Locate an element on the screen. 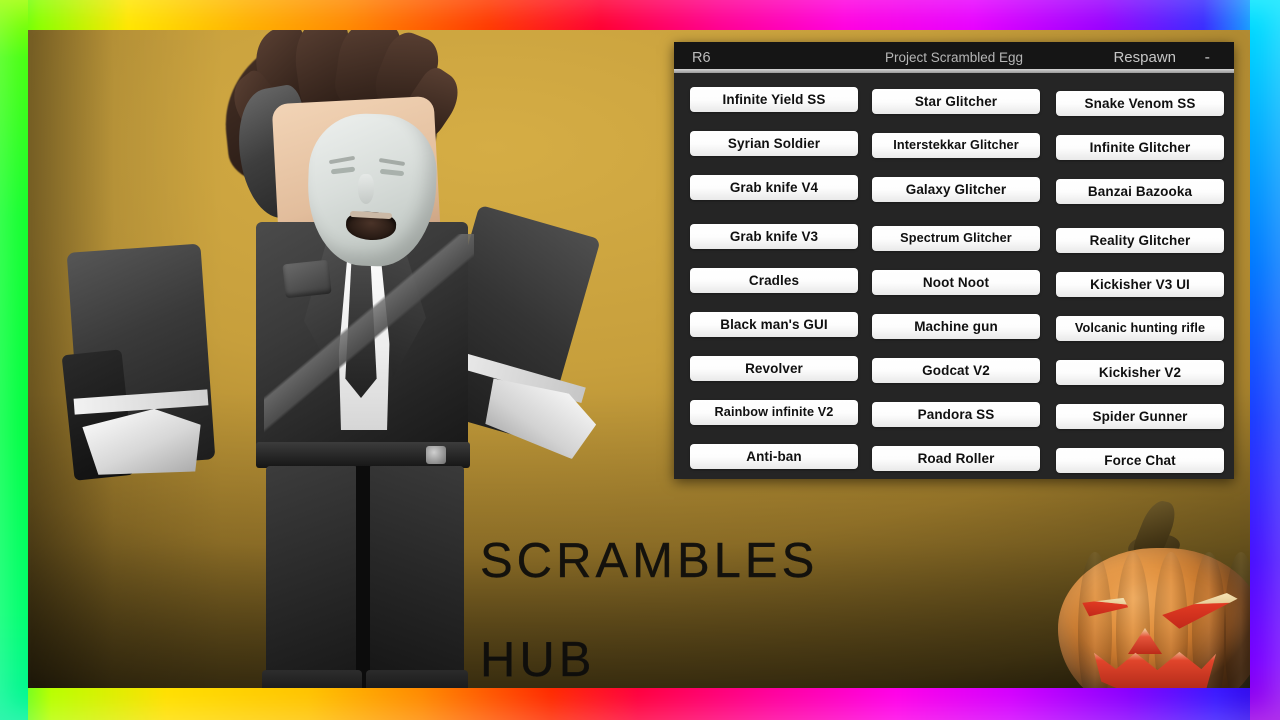 The image size is (1280, 720). avatar-right-leg is located at coordinates (416, 578).